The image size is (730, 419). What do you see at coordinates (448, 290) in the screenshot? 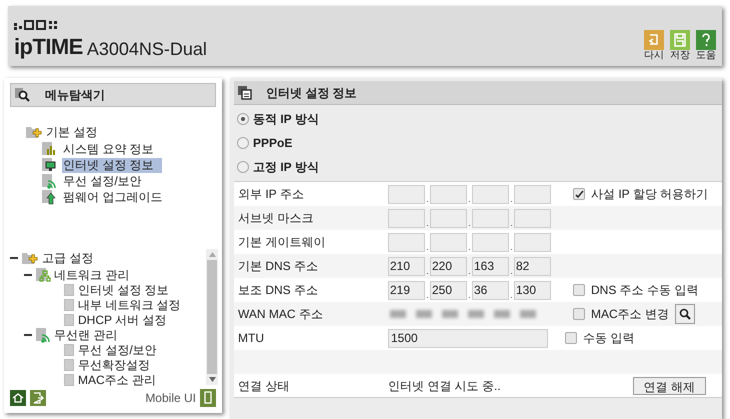
I see `ip-octet-field: 250` at bounding box center [448, 290].